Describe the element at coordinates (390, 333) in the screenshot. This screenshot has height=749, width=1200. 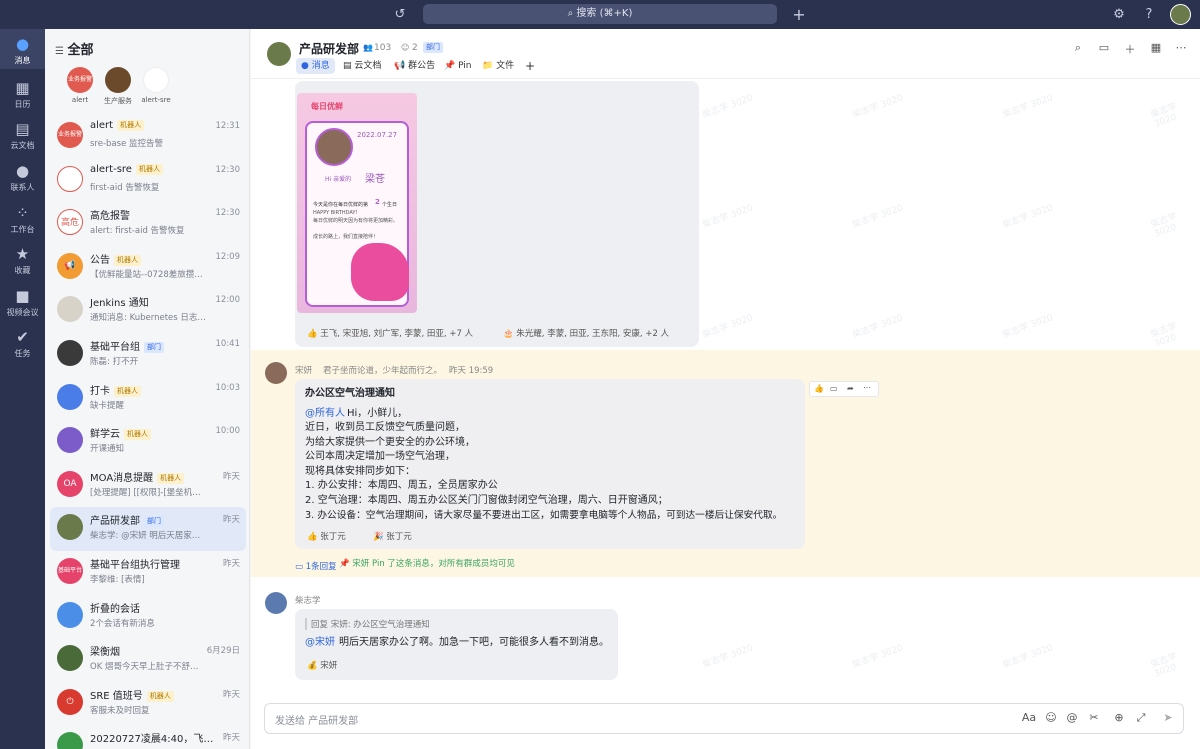
I see `card-reaction-thumbs: 👍 王飞, 宋亚旭, 刘广军, 李蒙, 田亚, +7 人` at that location.